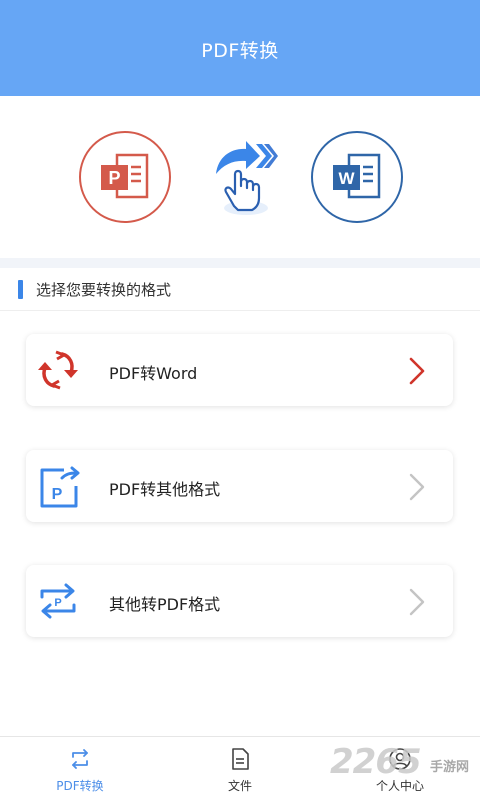  What do you see at coordinates (165, 604) in the screenshot?
I see `option-label: 其他转PDF格式` at bounding box center [165, 604].